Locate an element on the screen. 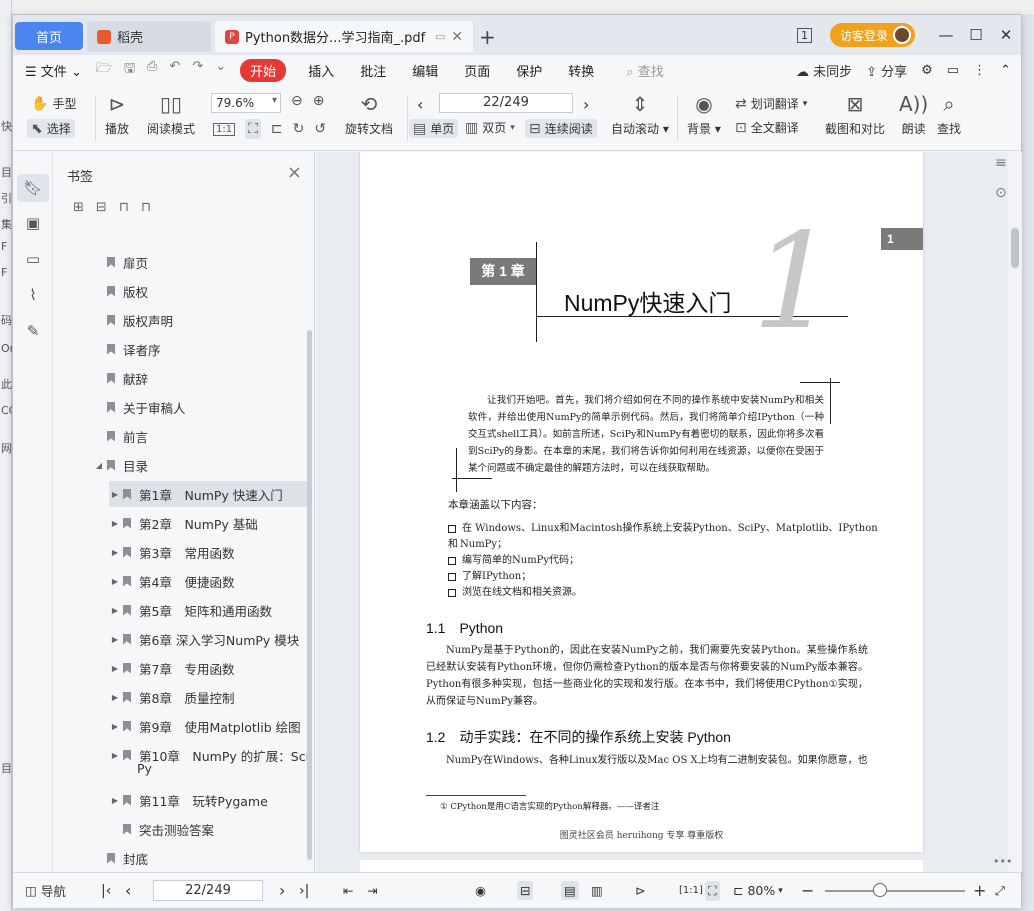 The image size is (1034, 911). bookmark-item: 突击测验答案 is located at coordinates (161, 829).